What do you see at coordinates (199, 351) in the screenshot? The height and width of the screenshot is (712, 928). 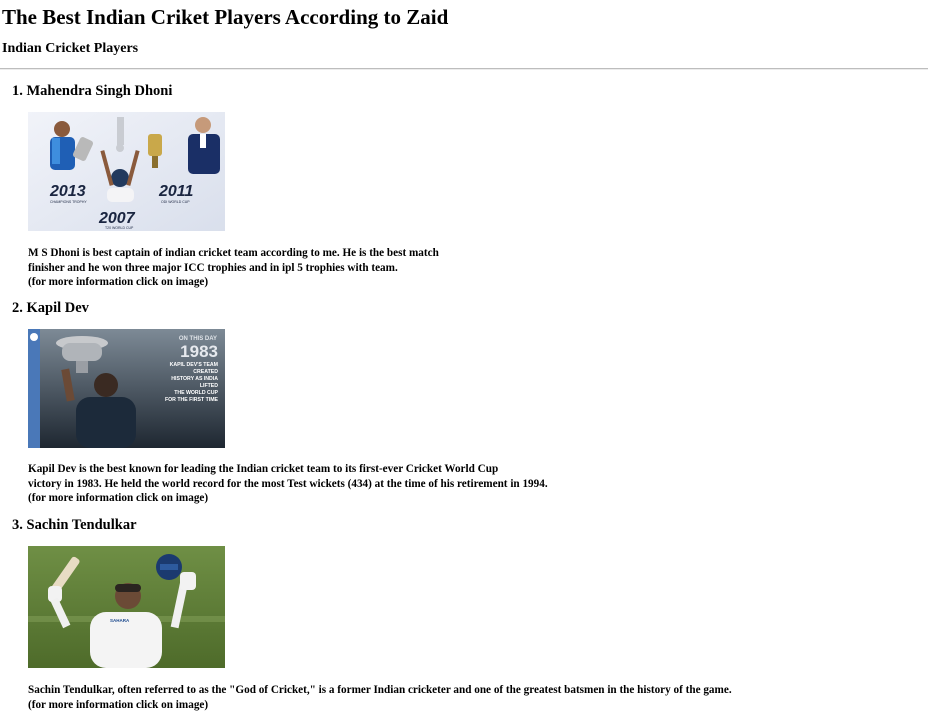 I see `kapil-year: 1983` at bounding box center [199, 351].